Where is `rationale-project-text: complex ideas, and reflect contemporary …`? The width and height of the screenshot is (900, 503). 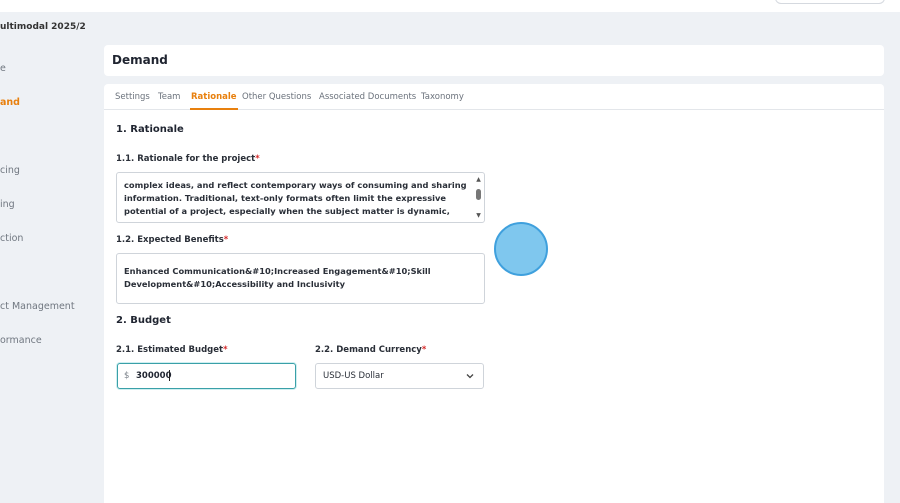
rationale-project-text: complex ideas, and reflect contemporary … is located at coordinates (295, 198).